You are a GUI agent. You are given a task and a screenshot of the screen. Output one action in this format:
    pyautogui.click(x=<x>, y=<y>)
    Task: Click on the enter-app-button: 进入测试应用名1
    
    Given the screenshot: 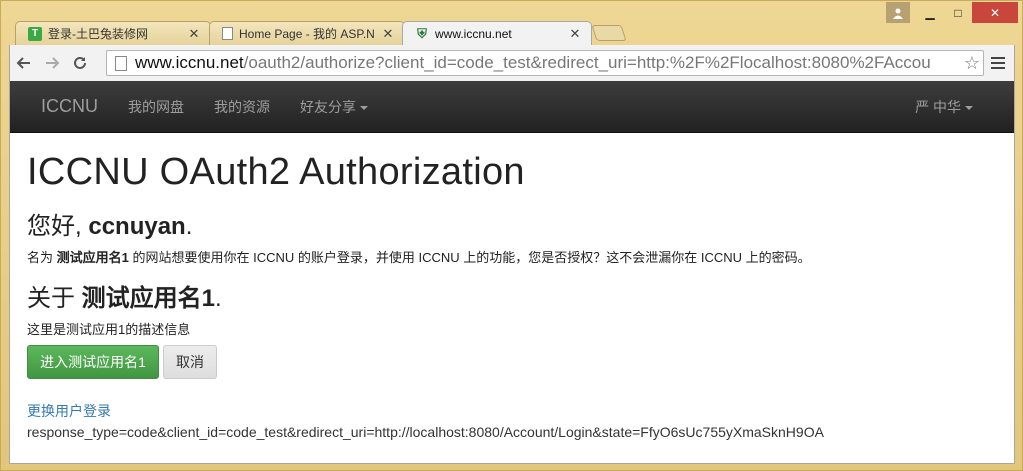 What is the action you would take?
    pyautogui.click(x=93, y=362)
    